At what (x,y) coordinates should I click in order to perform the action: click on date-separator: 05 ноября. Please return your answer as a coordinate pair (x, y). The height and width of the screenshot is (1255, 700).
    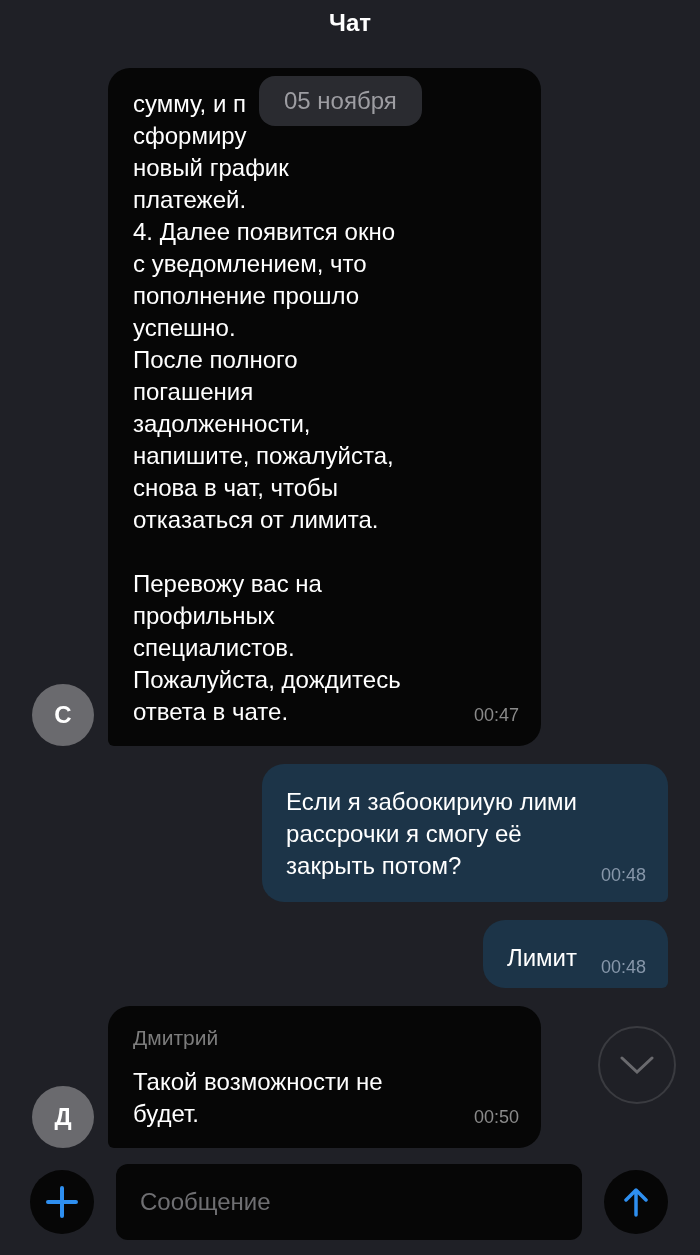
    Looking at the image, I should click on (340, 101).